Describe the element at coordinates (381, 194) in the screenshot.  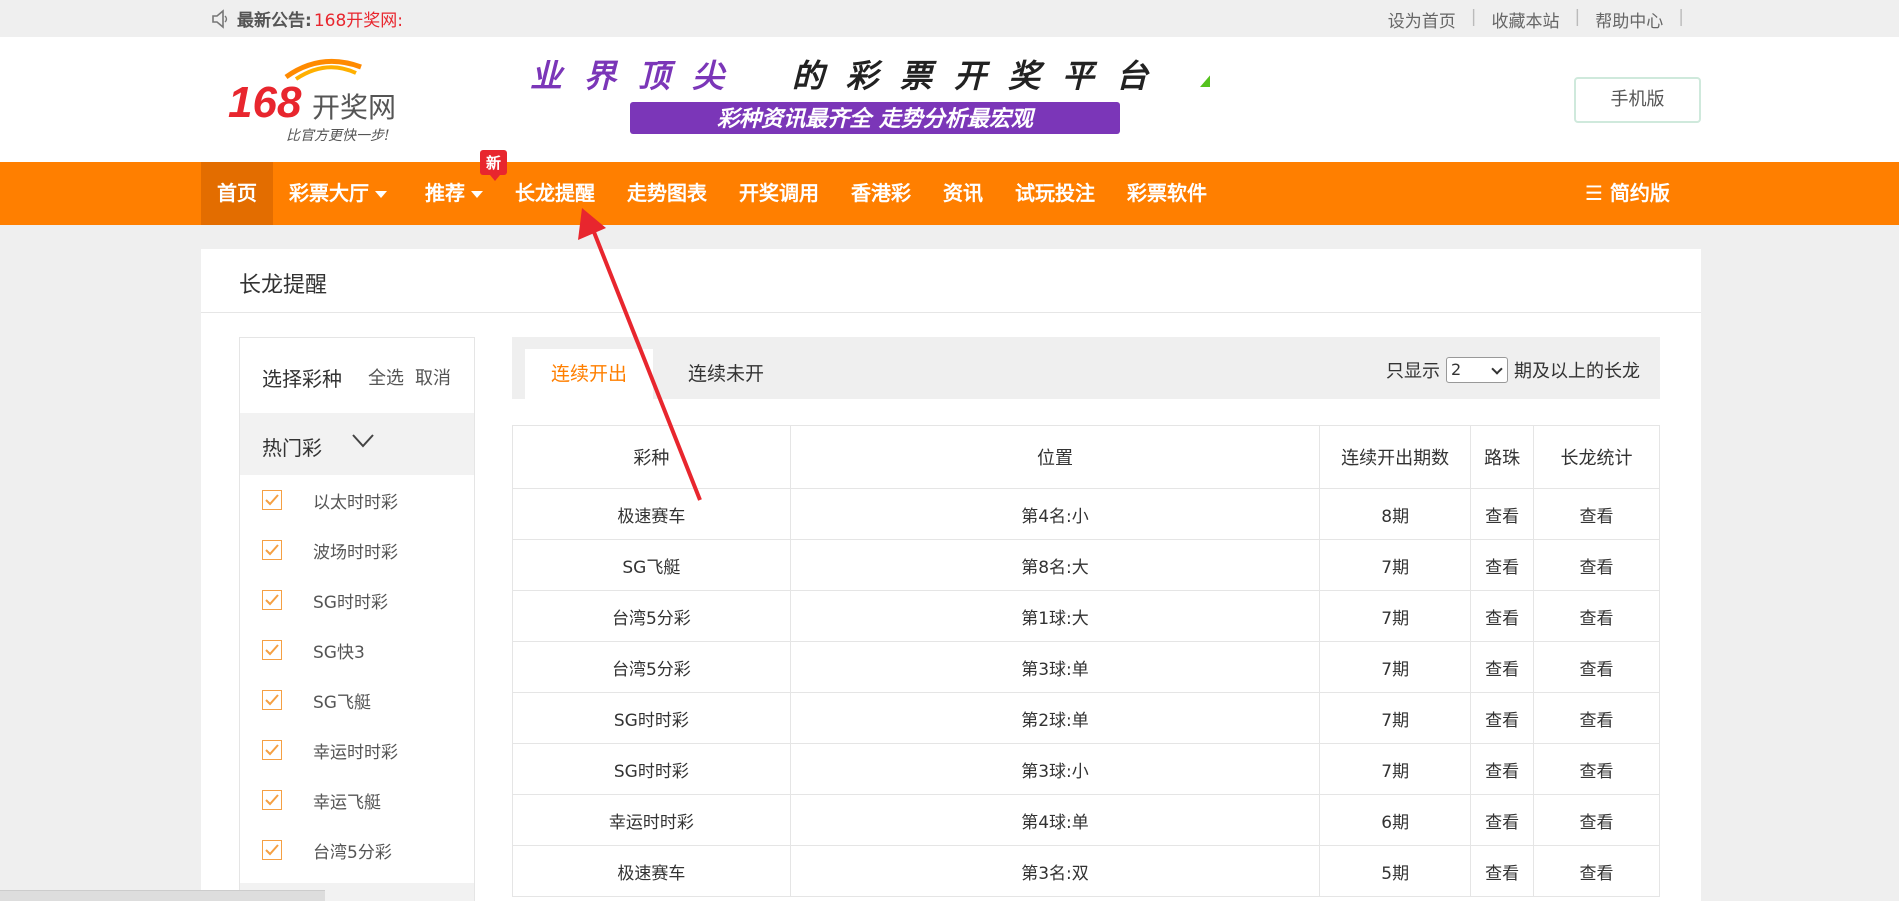
I see `caret-down-icon` at that location.